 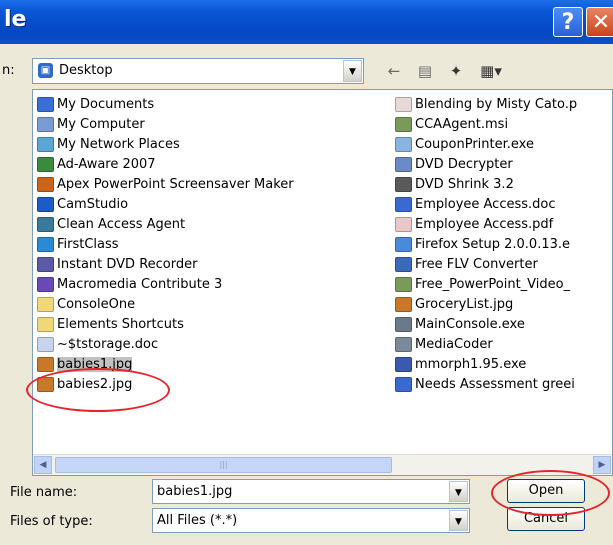 I want to click on file-item-label: MediaCoder, so click(x=454, y=344).